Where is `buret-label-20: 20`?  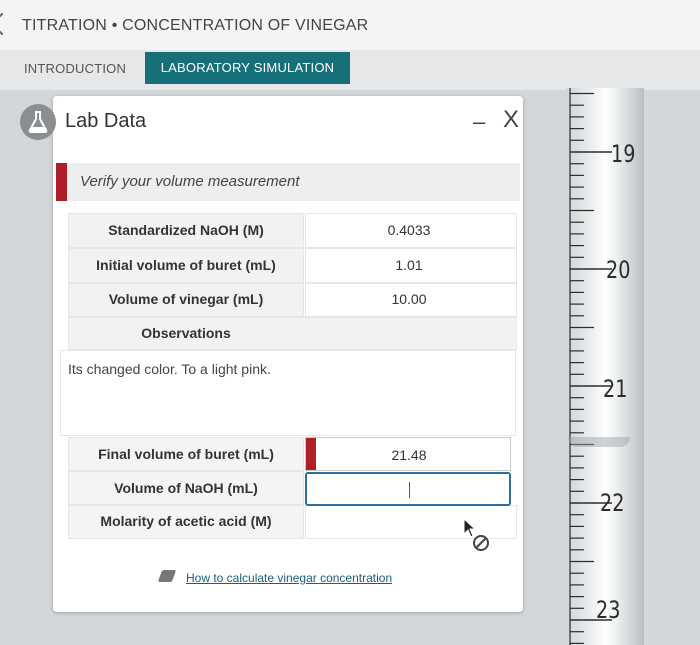 buret-label-20: 20 is located at coordinates (618, 270).